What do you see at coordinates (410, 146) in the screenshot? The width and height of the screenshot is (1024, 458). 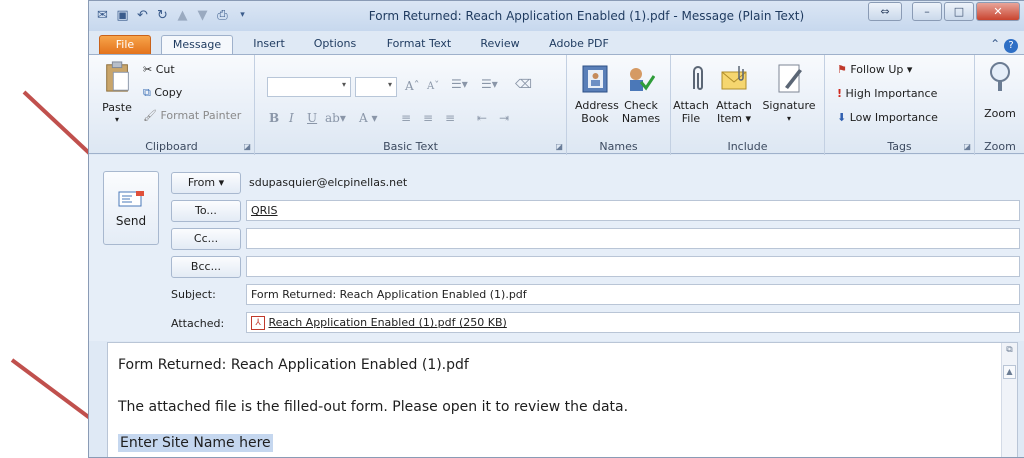 I see `basic-text-group-label: Basic Text` at bounding box center [410, 146].